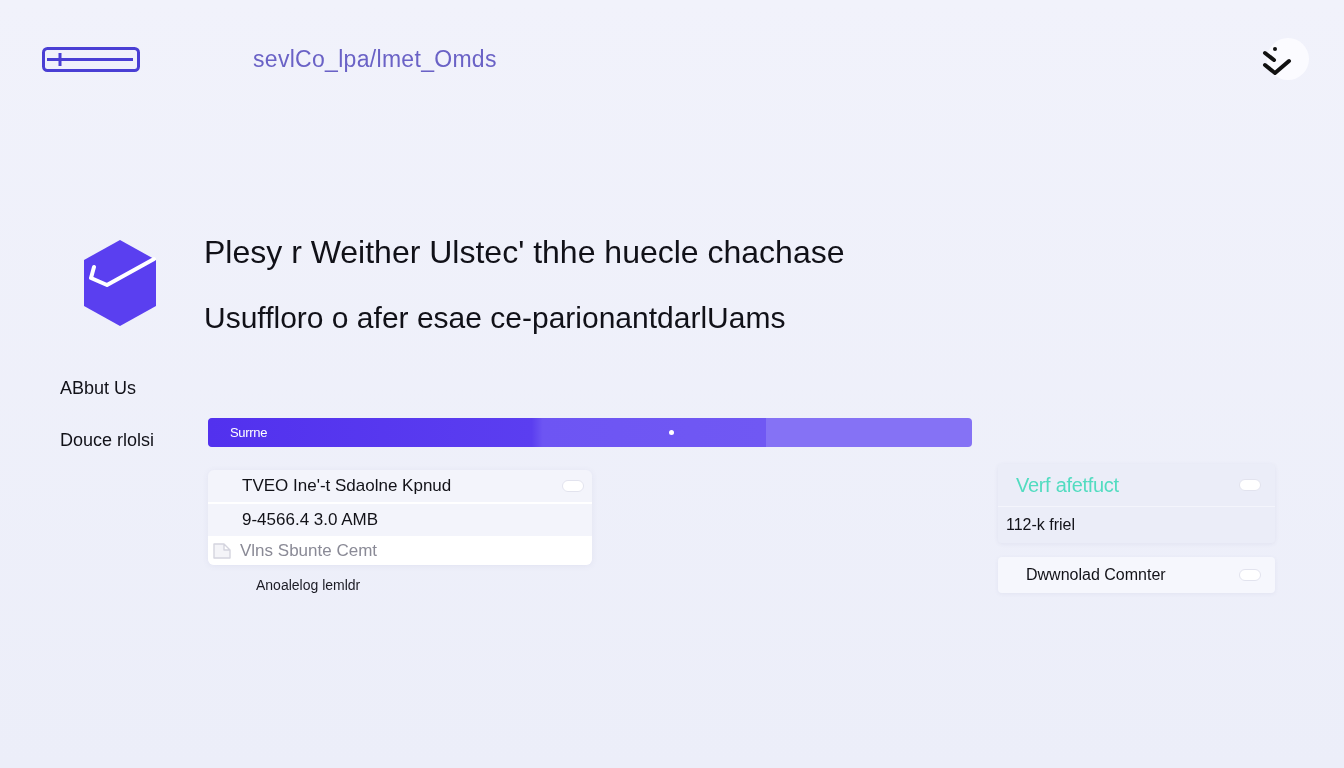  What do you see at coordinates (249, 432) in the screenshot?
I see `progress-label: Surrne` at bounding box center [249, 432].